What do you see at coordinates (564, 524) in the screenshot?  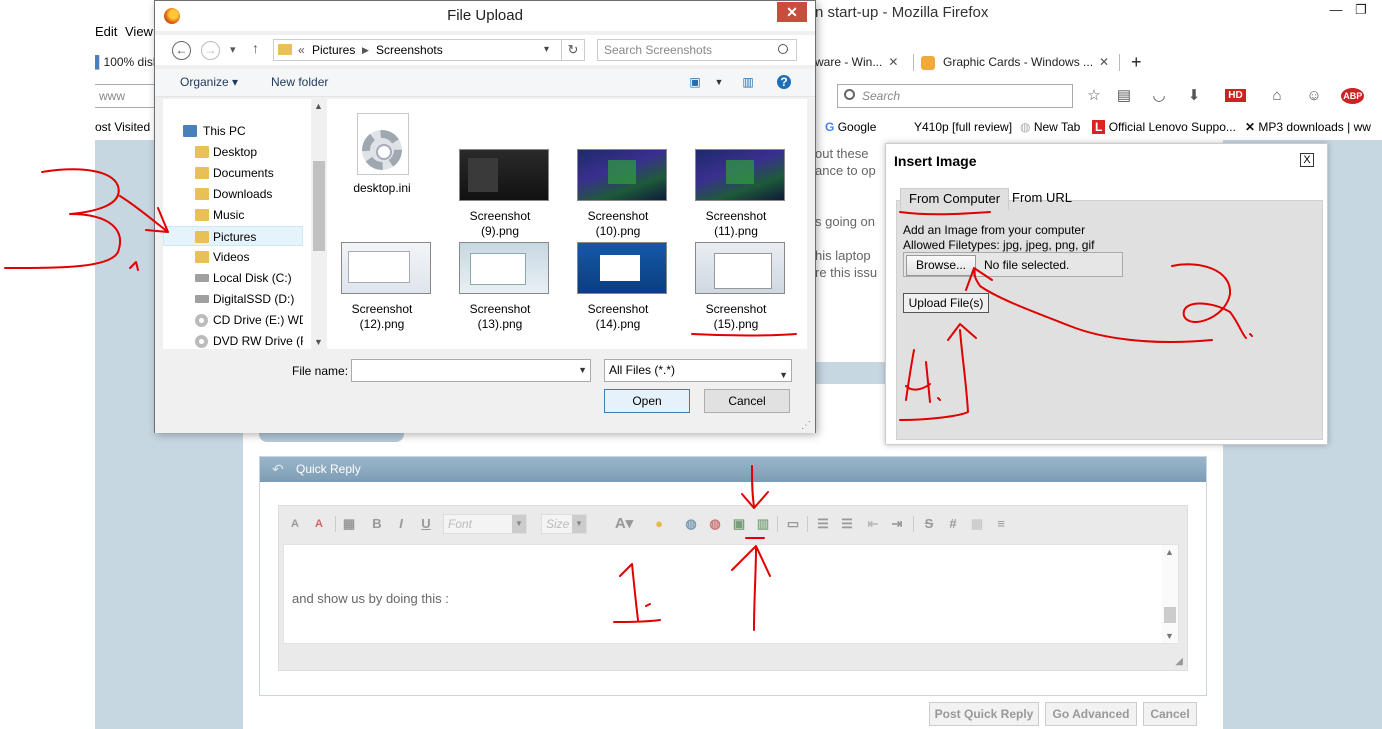 I see `size-select: Size ▼` at bounding box center [564, 524].